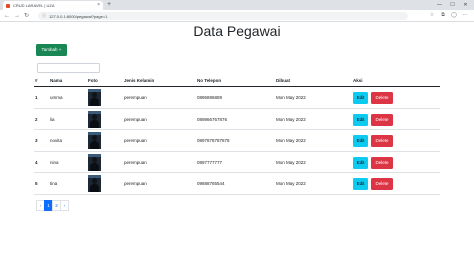  I want to click on forward-icon: →, so click(17, 16).